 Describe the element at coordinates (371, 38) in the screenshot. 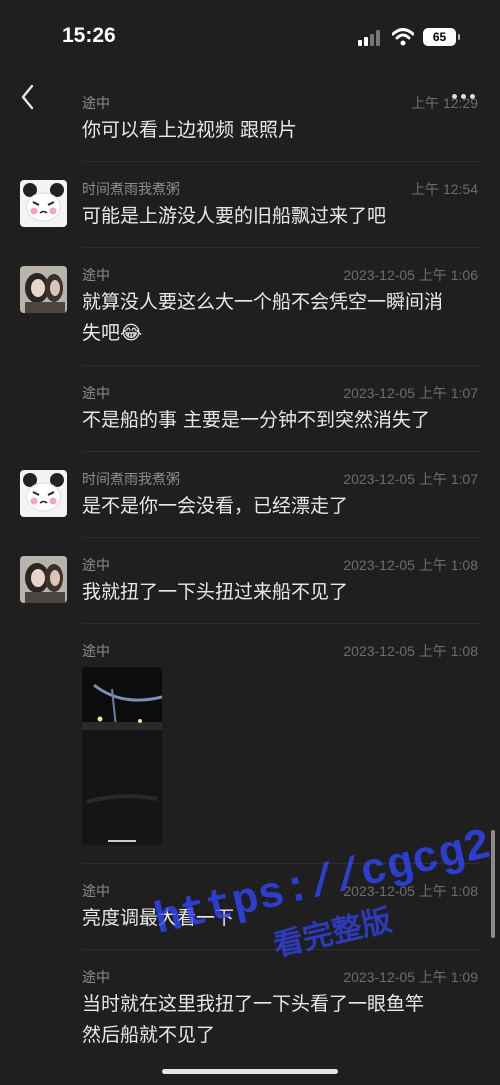

I see `cellular-signal-icon` at that location.